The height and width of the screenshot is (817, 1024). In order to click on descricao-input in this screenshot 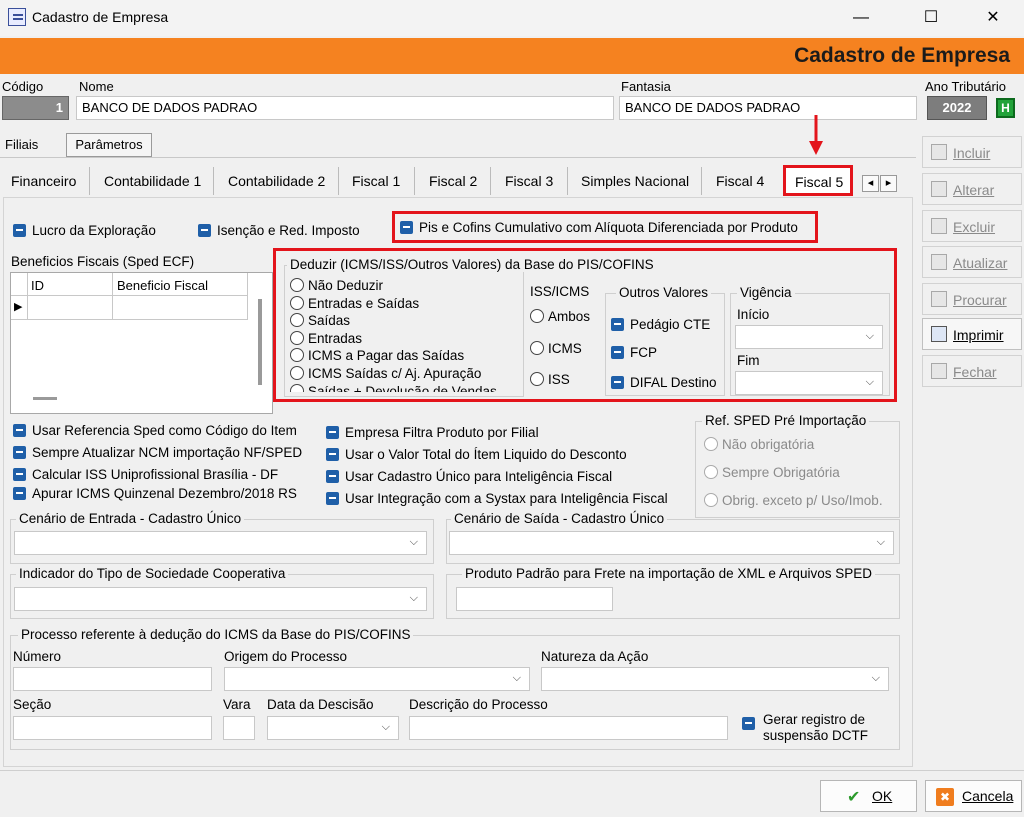, I will do `click(568, 728)`.